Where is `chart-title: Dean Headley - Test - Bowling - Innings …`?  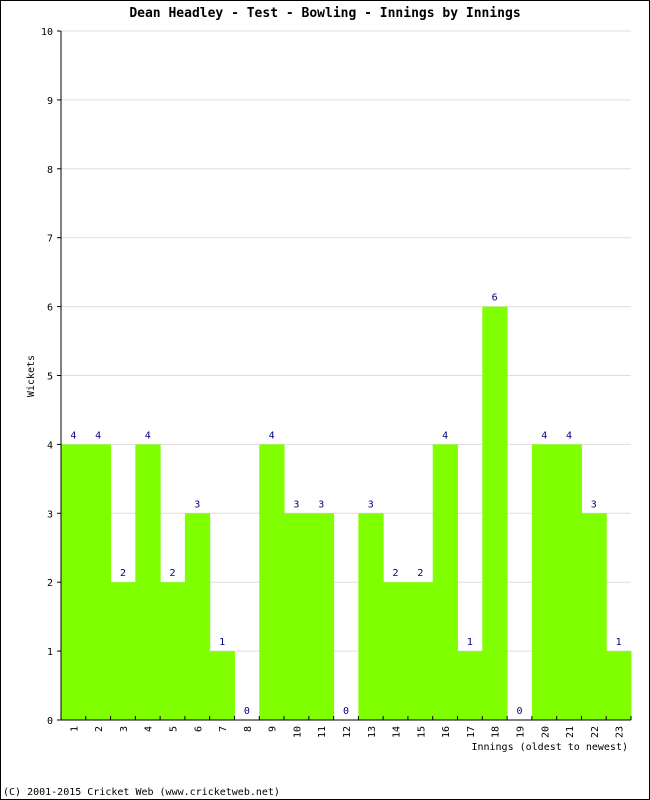
chart-title: Dean Headley - Test - Bowling - Innings … is located at coordinates (324, 13).